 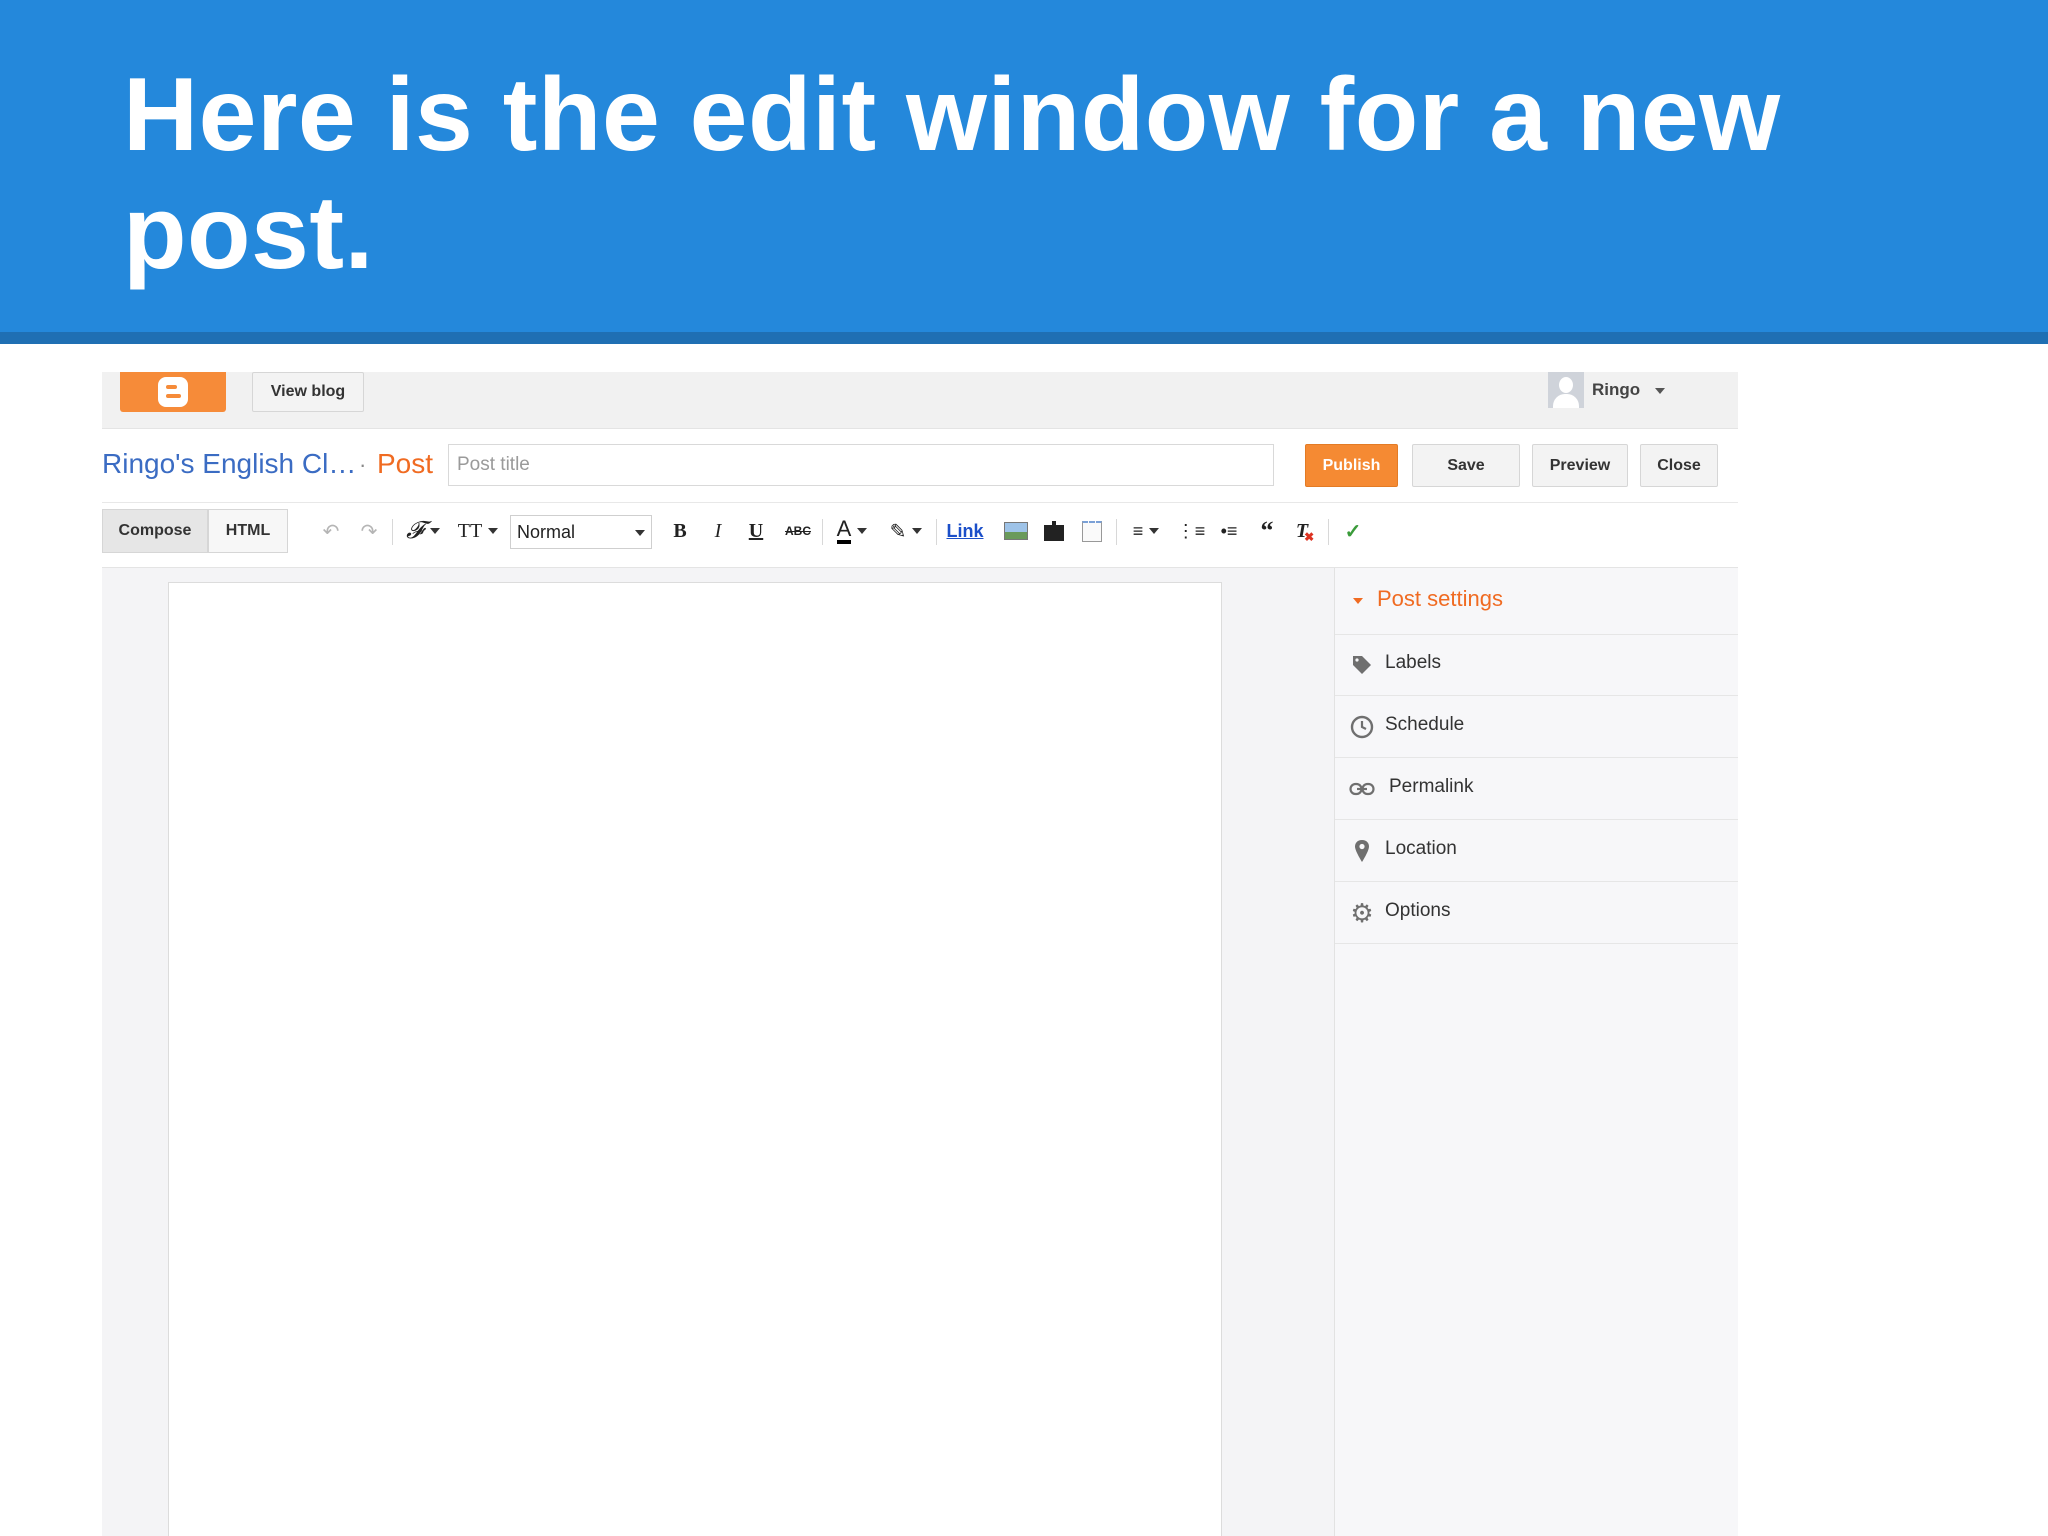 What do you see at coordinates (852, 531) in the screenshot?
I see `text-color-icon: A` at bounding box center [852, 531].